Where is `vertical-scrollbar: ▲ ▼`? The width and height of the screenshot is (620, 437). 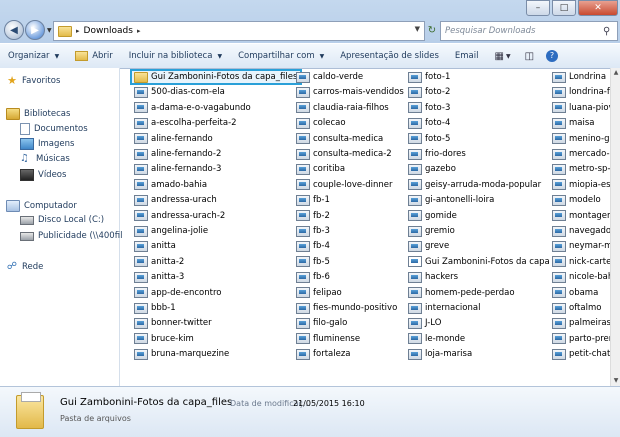 vertical-scrollbar: ▲ ▼ is located at coordinates (615, 227).